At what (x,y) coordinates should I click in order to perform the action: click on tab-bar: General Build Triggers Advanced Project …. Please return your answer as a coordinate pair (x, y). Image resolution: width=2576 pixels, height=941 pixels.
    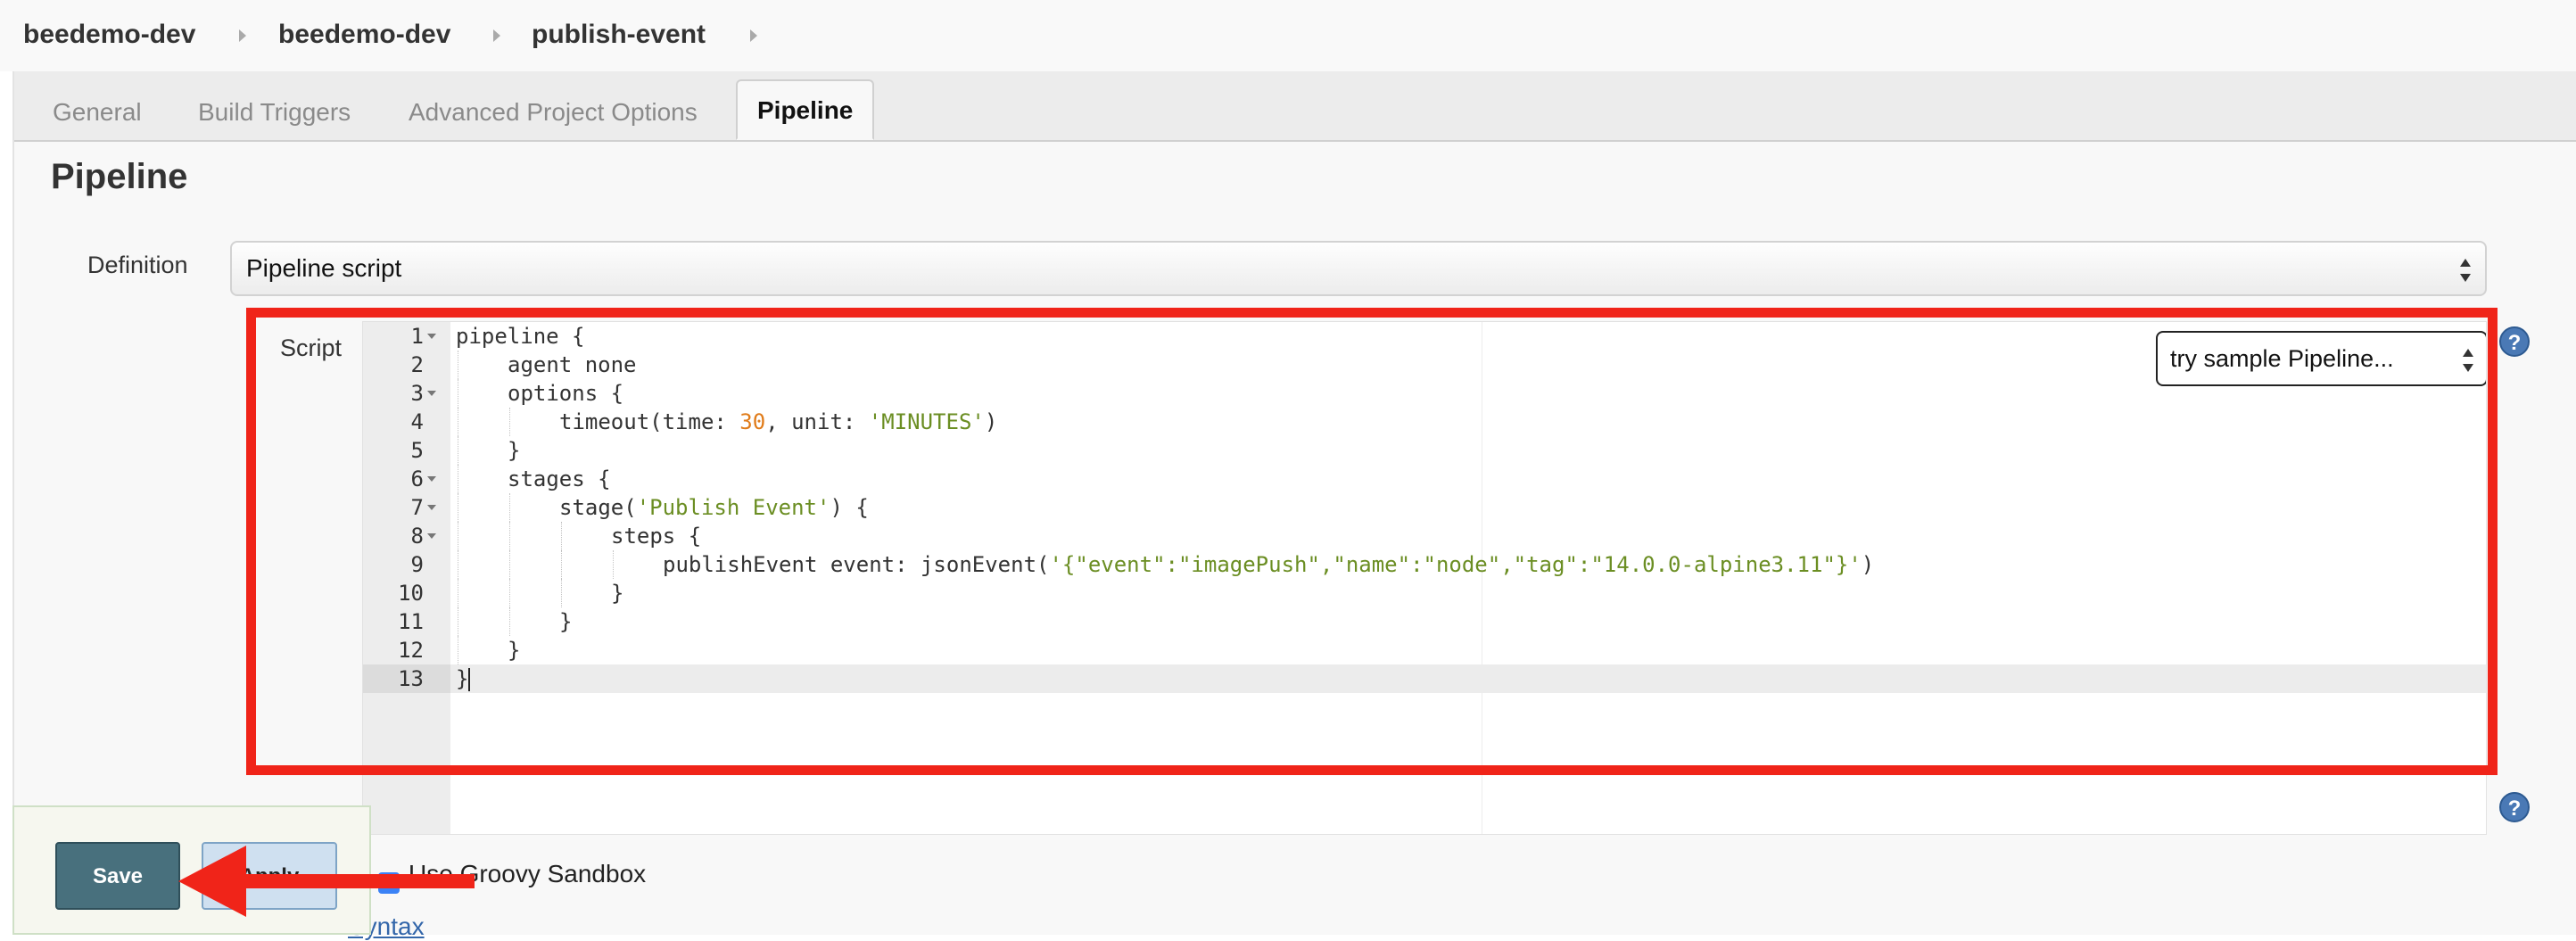
    Looking at the image, I should click on (1295, 106).